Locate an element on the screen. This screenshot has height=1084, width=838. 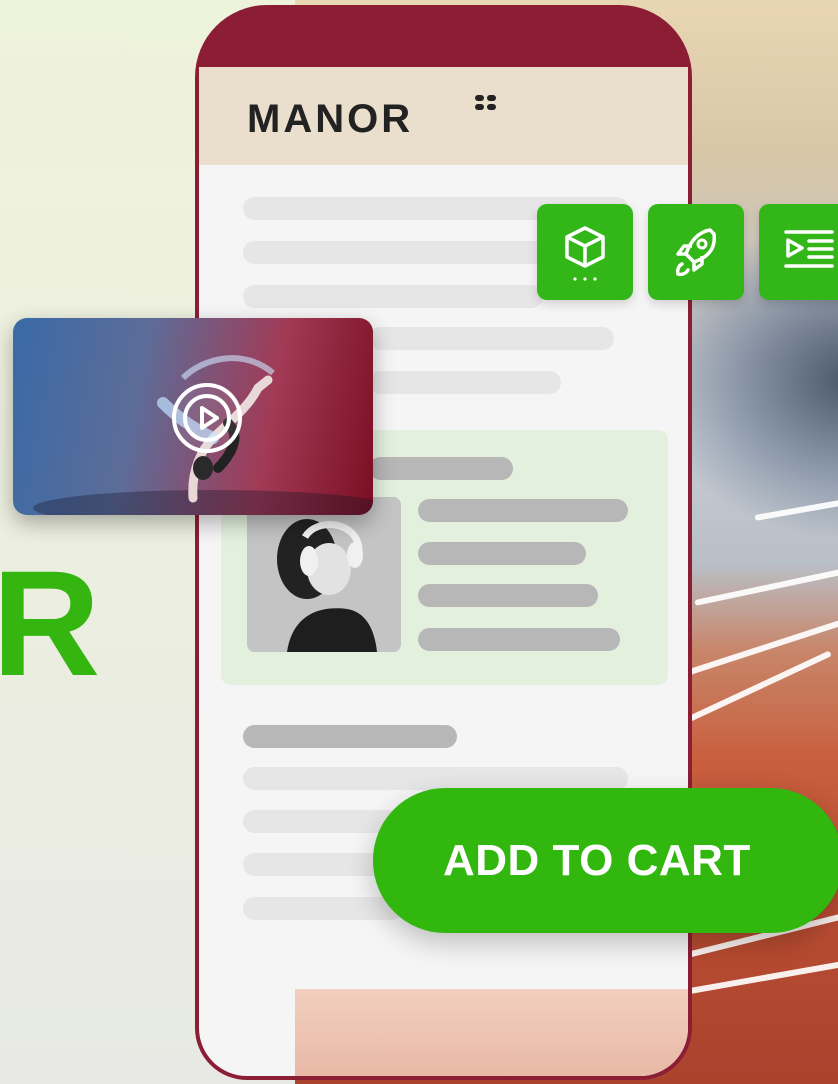
rocket-tile is located at coordinates (696, 252).